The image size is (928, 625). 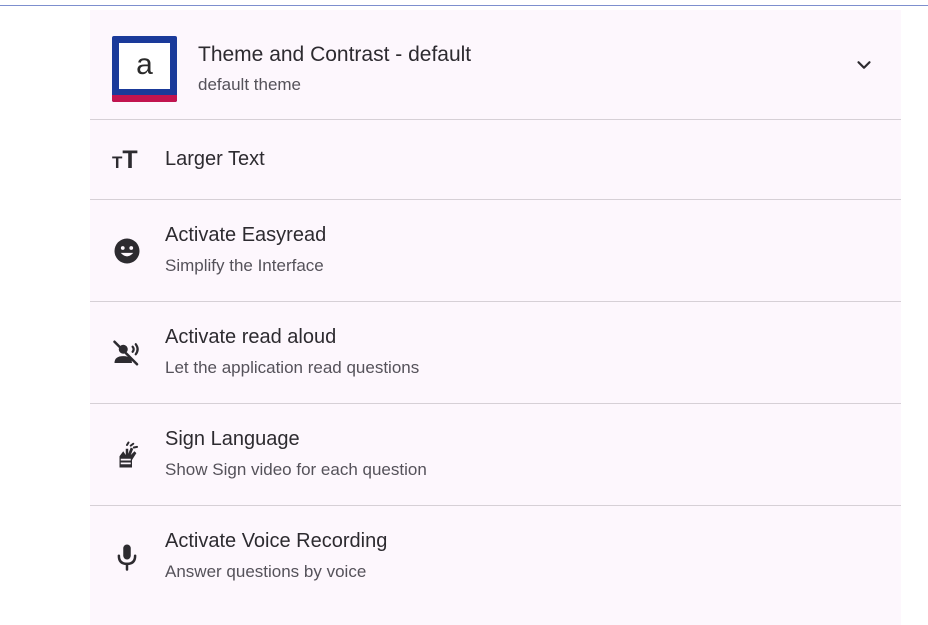 What do you see at coordinates (215, 159) in the screenshot?
I see `option-title: Larger Text` at bounding box center [215, 159].